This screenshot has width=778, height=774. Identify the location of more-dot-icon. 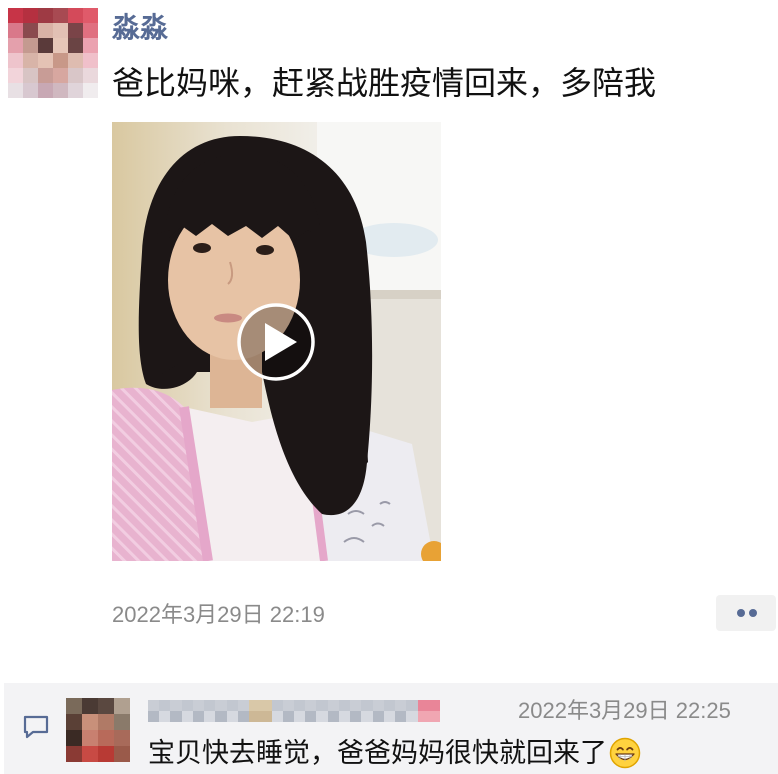
(753, 613).